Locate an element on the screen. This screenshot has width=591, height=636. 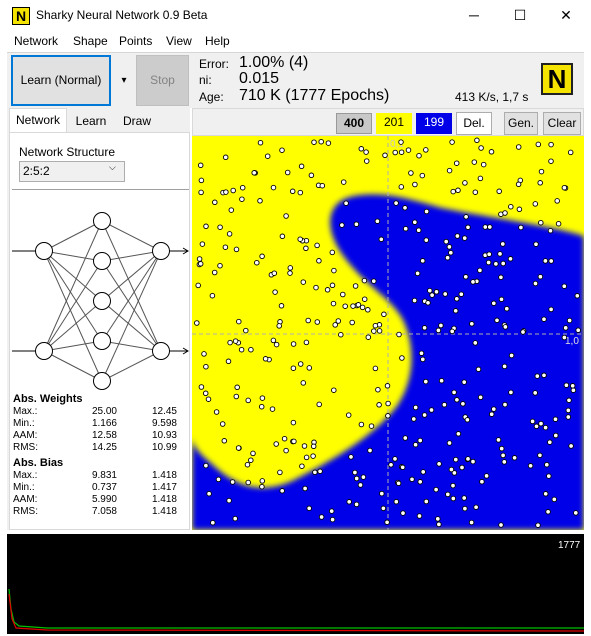
menu-points: Points is located at coordinates (135, 41).